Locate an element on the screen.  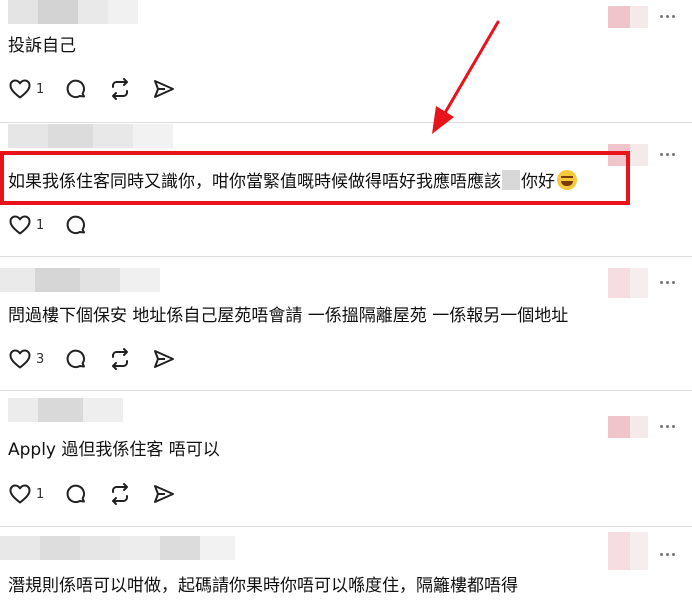
like-count: 3 is located at coordinates (40, 359).